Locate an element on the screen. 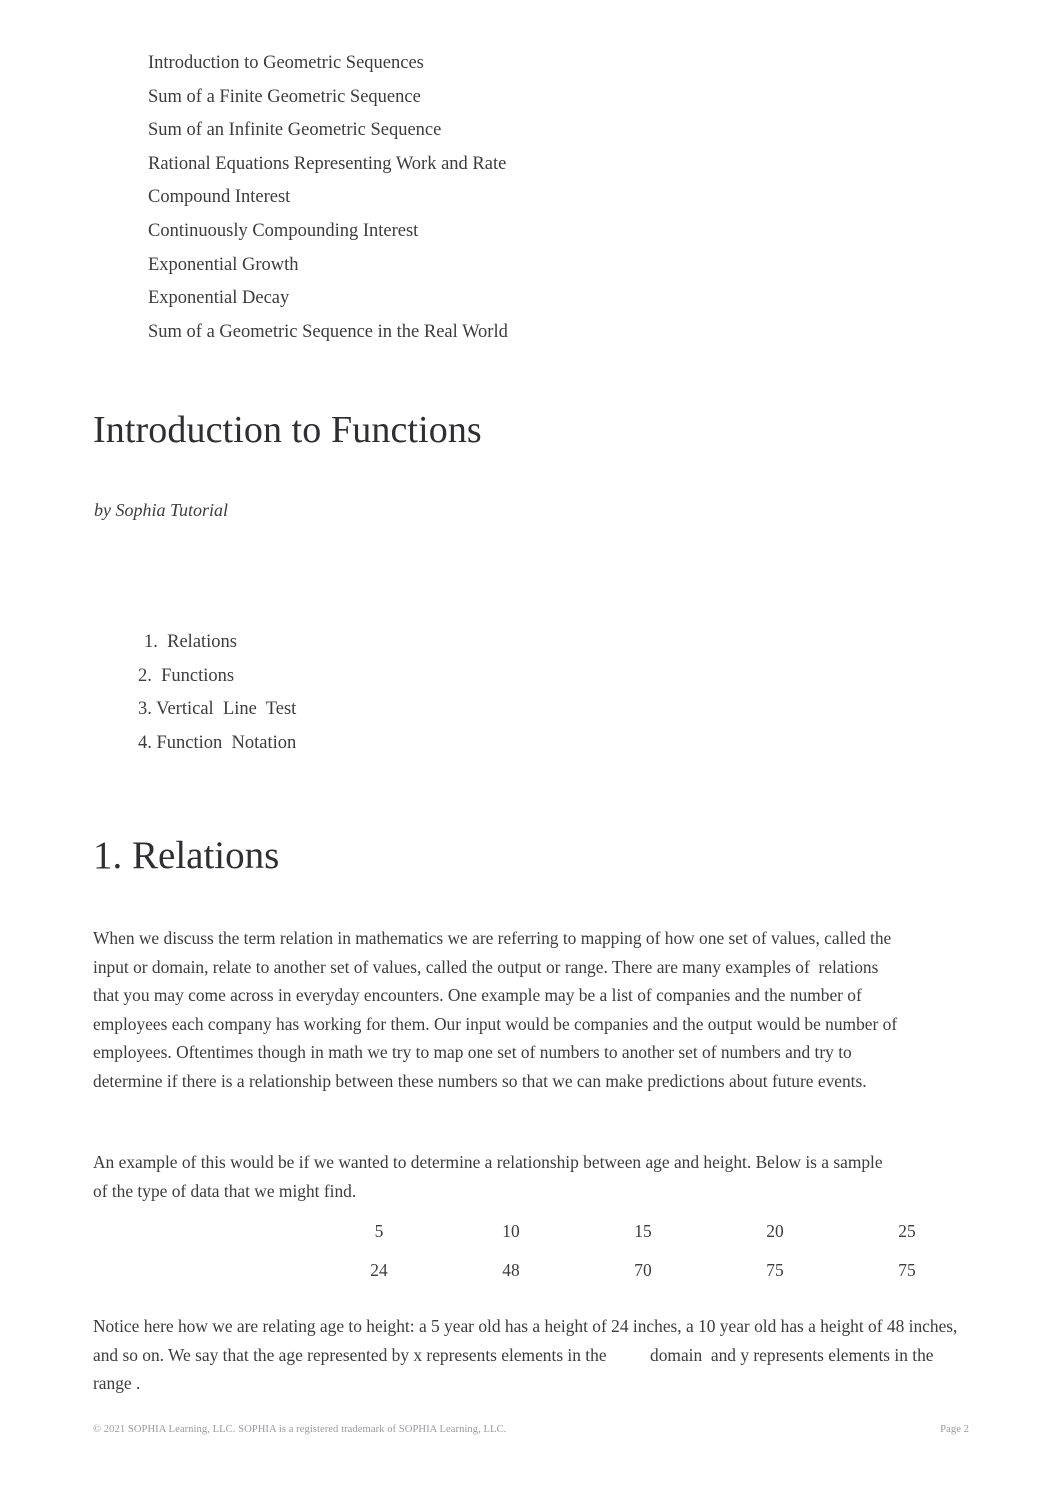  table-cell: 15 is located at coordinates (643, 1231).